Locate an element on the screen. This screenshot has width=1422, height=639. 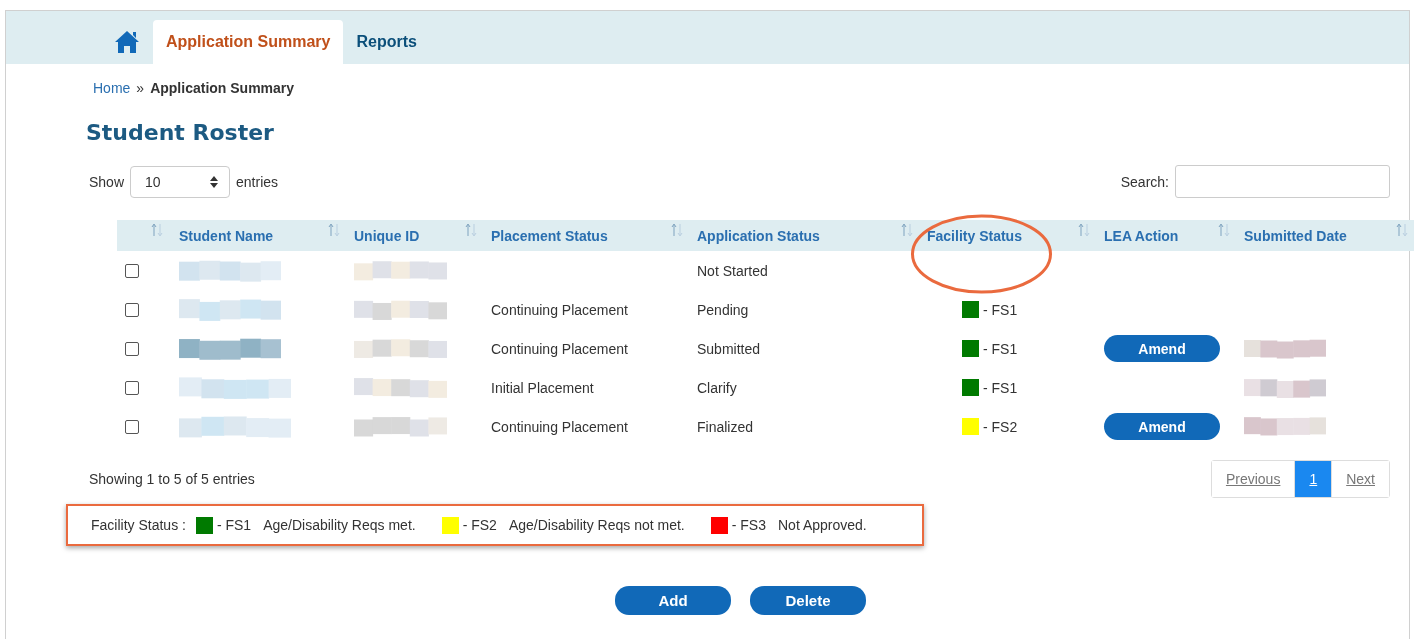
legend-text: Age/Disability Reqs not met. is located at coordinates (596, 525).